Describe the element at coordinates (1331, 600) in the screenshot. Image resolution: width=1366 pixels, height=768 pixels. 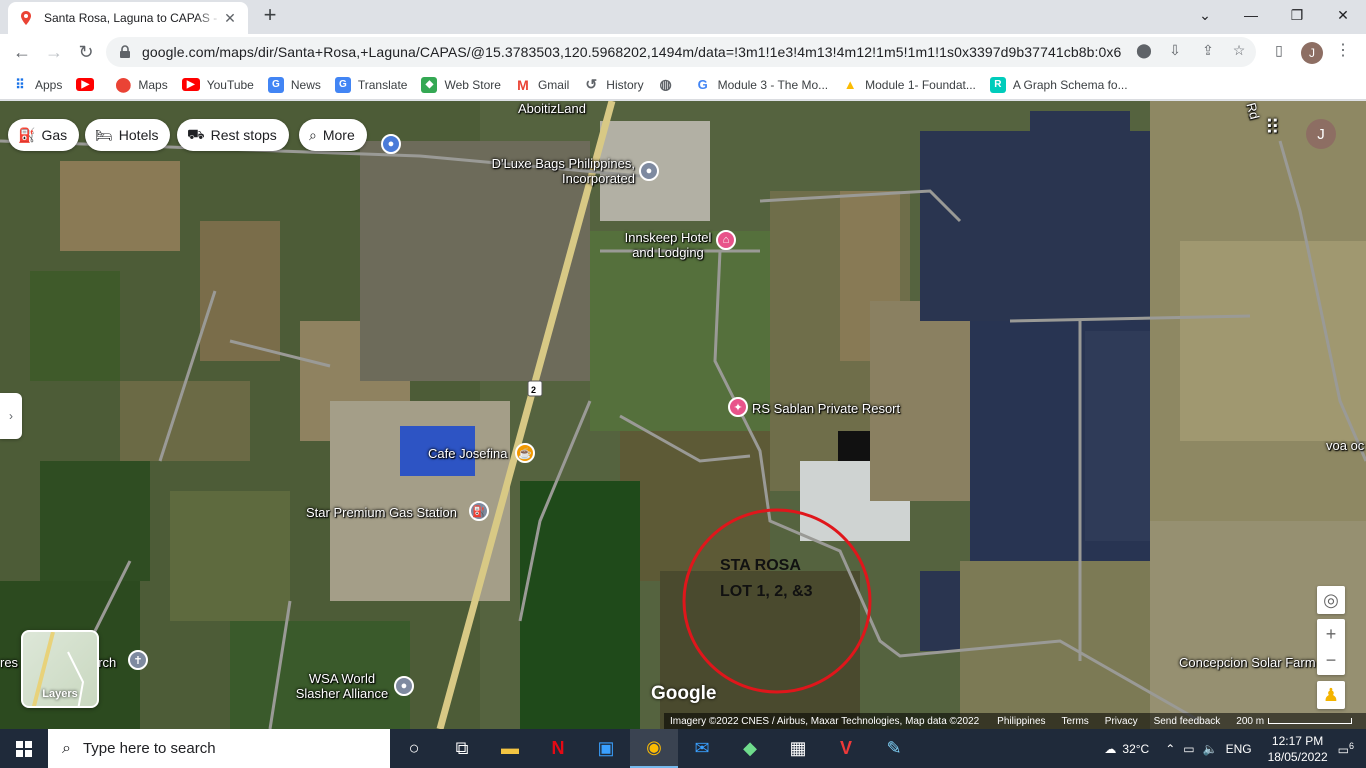
I see `my-location-icon: ◎` at that location.